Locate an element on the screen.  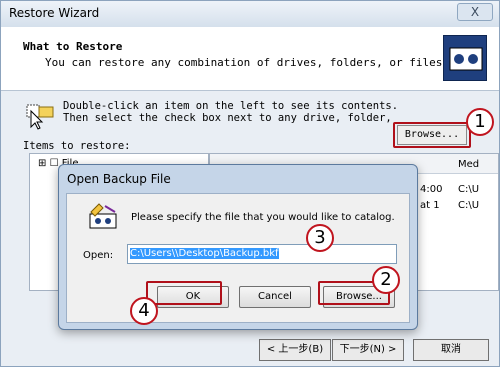
dialog-title: Open Backup File is located at coordinates (119, 179).